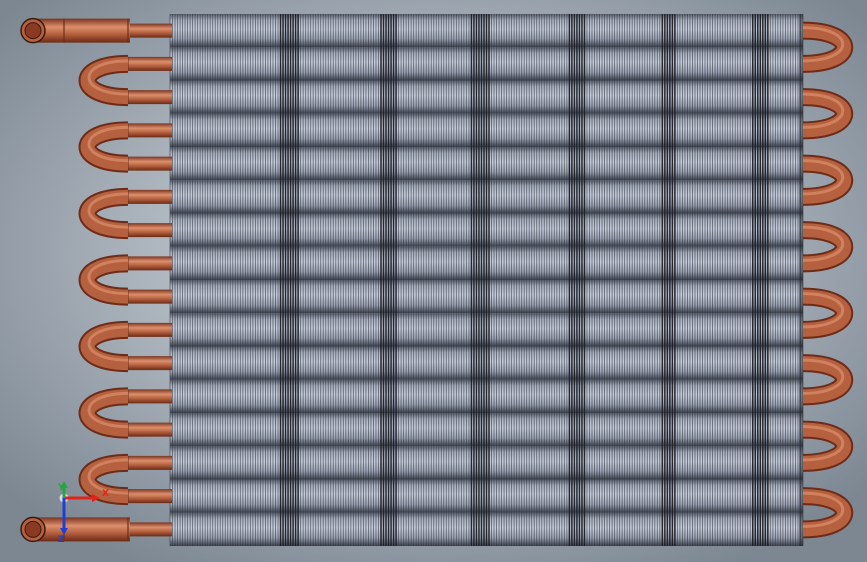  I want to click on inlet-port, so click(75, 30).